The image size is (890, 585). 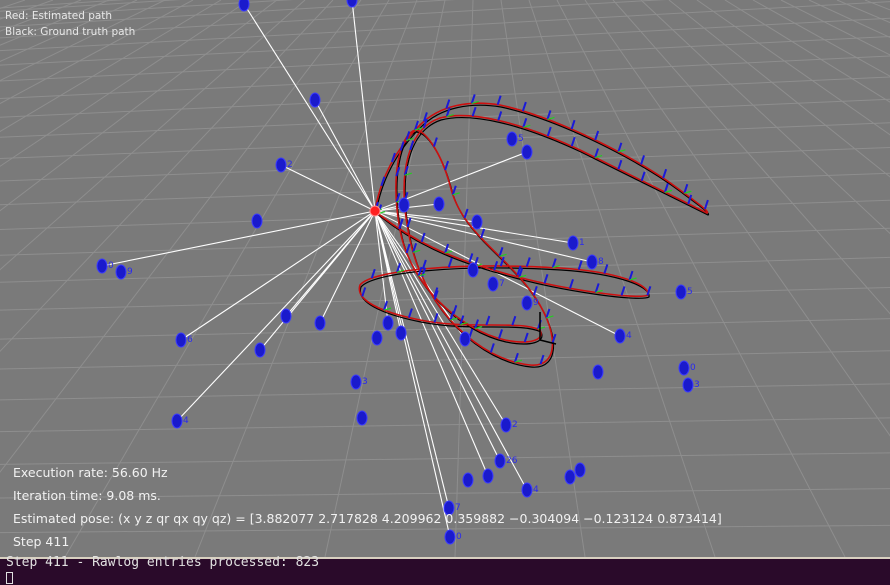 What do you see at coordinates (70, 32) in the screenshot?
I see `legend-ground-truth: Black: Ground truth path` at bounding box center [70, 32].